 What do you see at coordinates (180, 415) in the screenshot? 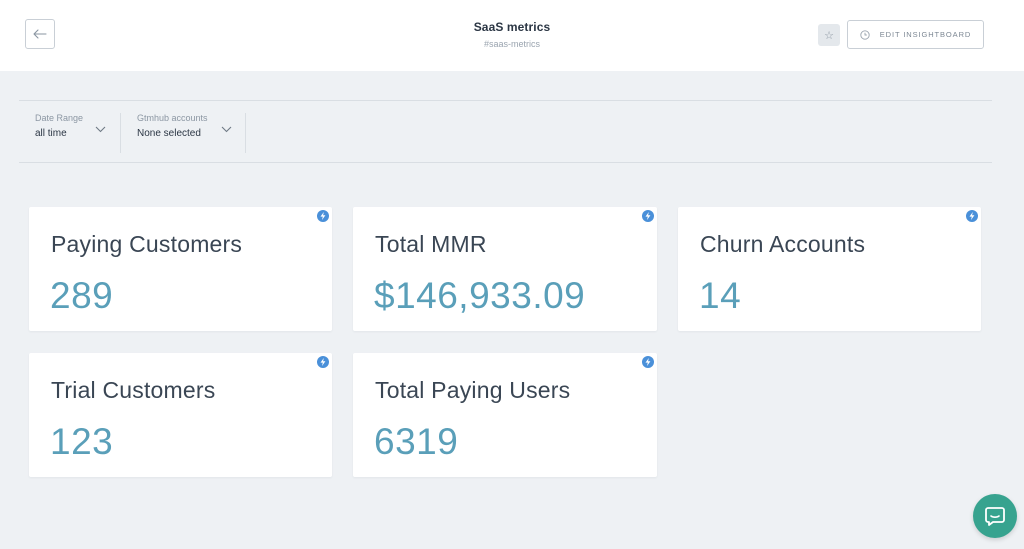
I see `metric-card-trial-customers: Trial Customers 123` at bounding box center [180, 415].